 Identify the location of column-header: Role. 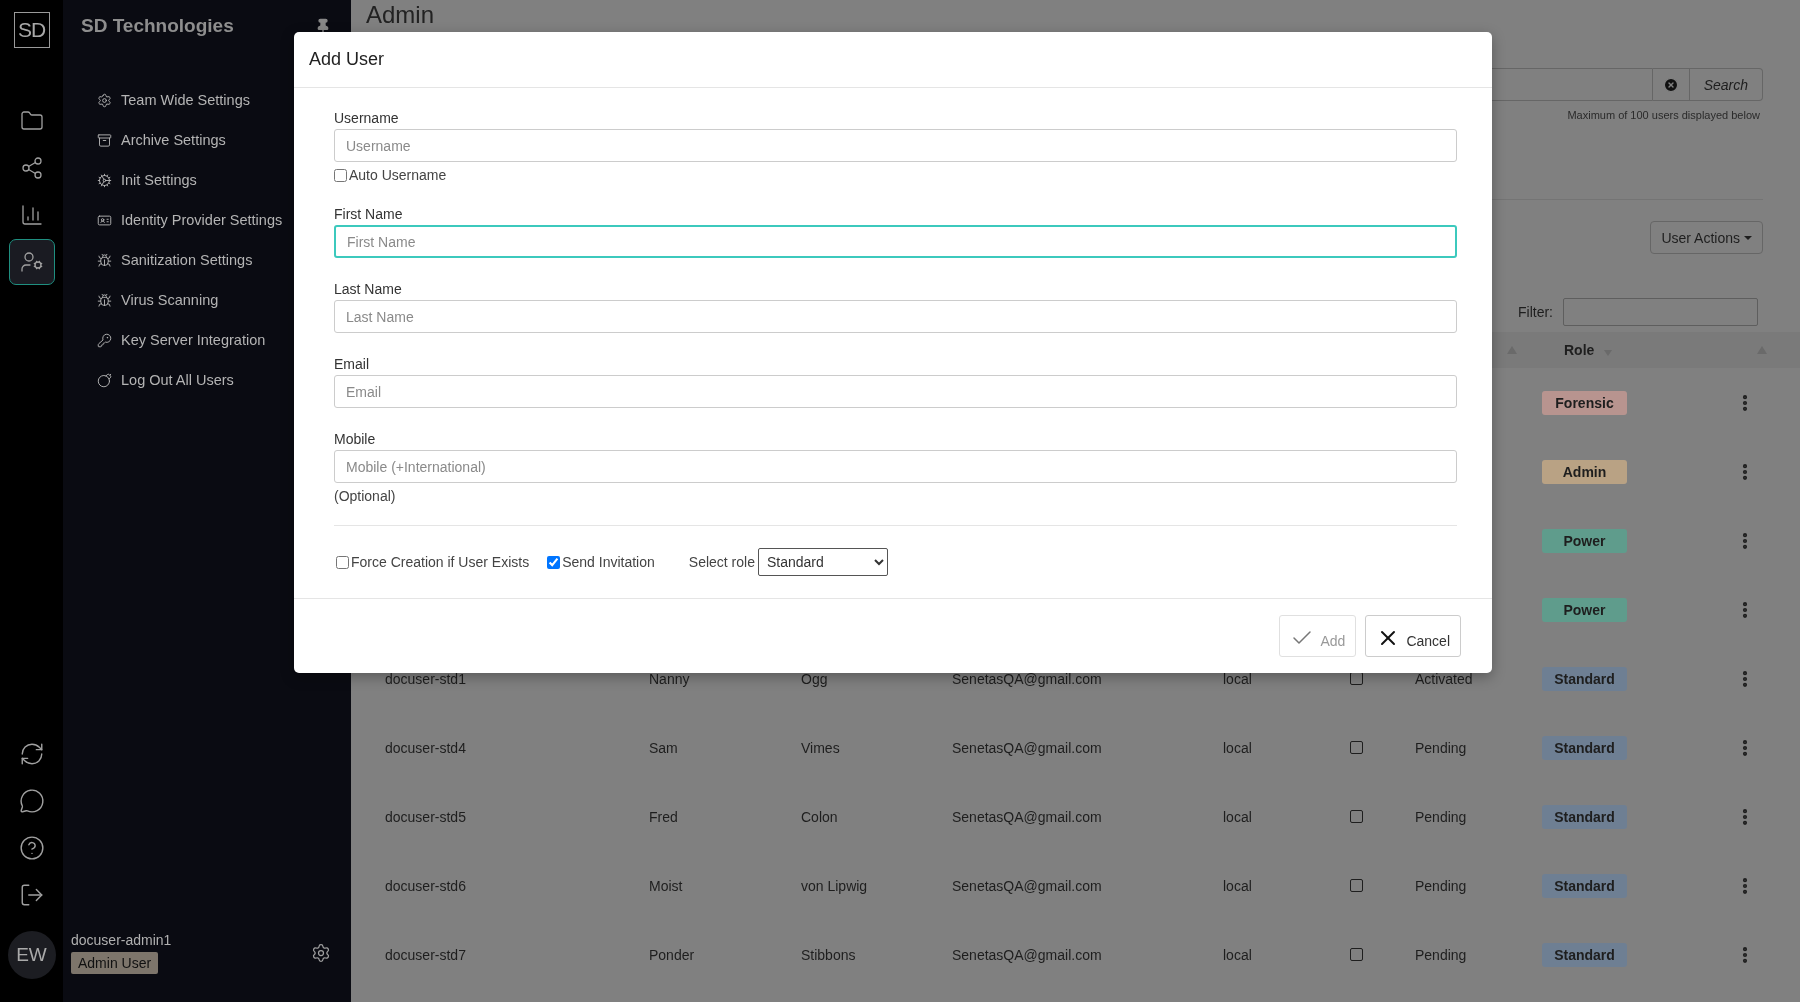
(1579, 350).